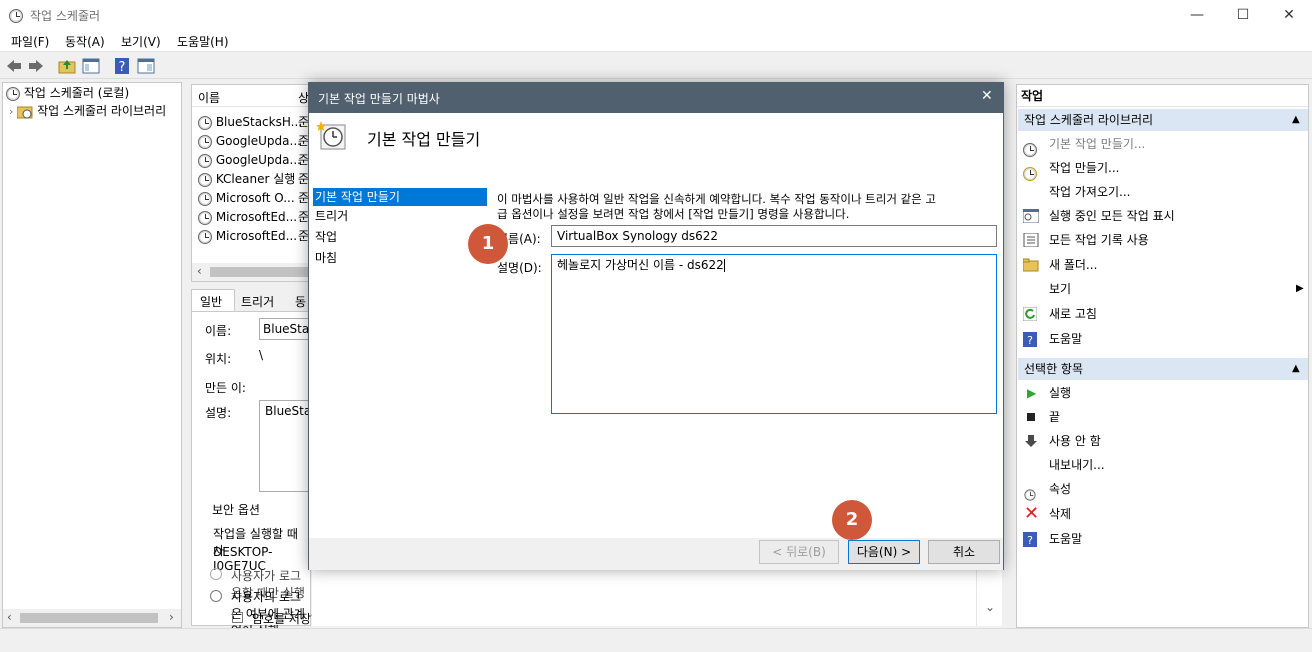  What do you see at coordinates (67, 93) in the screenshot?
I see `tree-item-root: 작업 스케줄러 (로컬)` at bounding box center [67, 93].